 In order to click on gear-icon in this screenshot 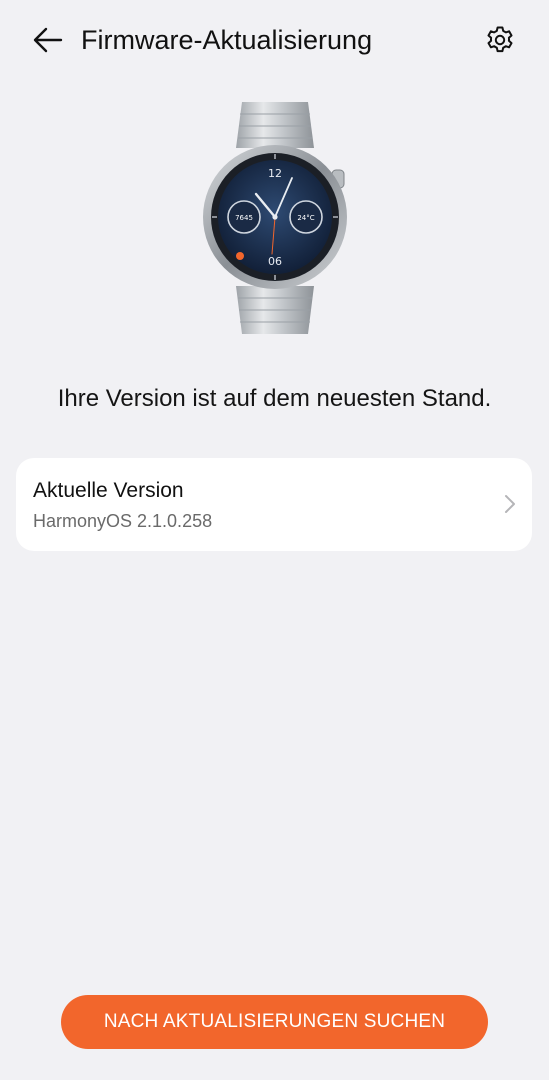, I will do `click(500, 39)`.